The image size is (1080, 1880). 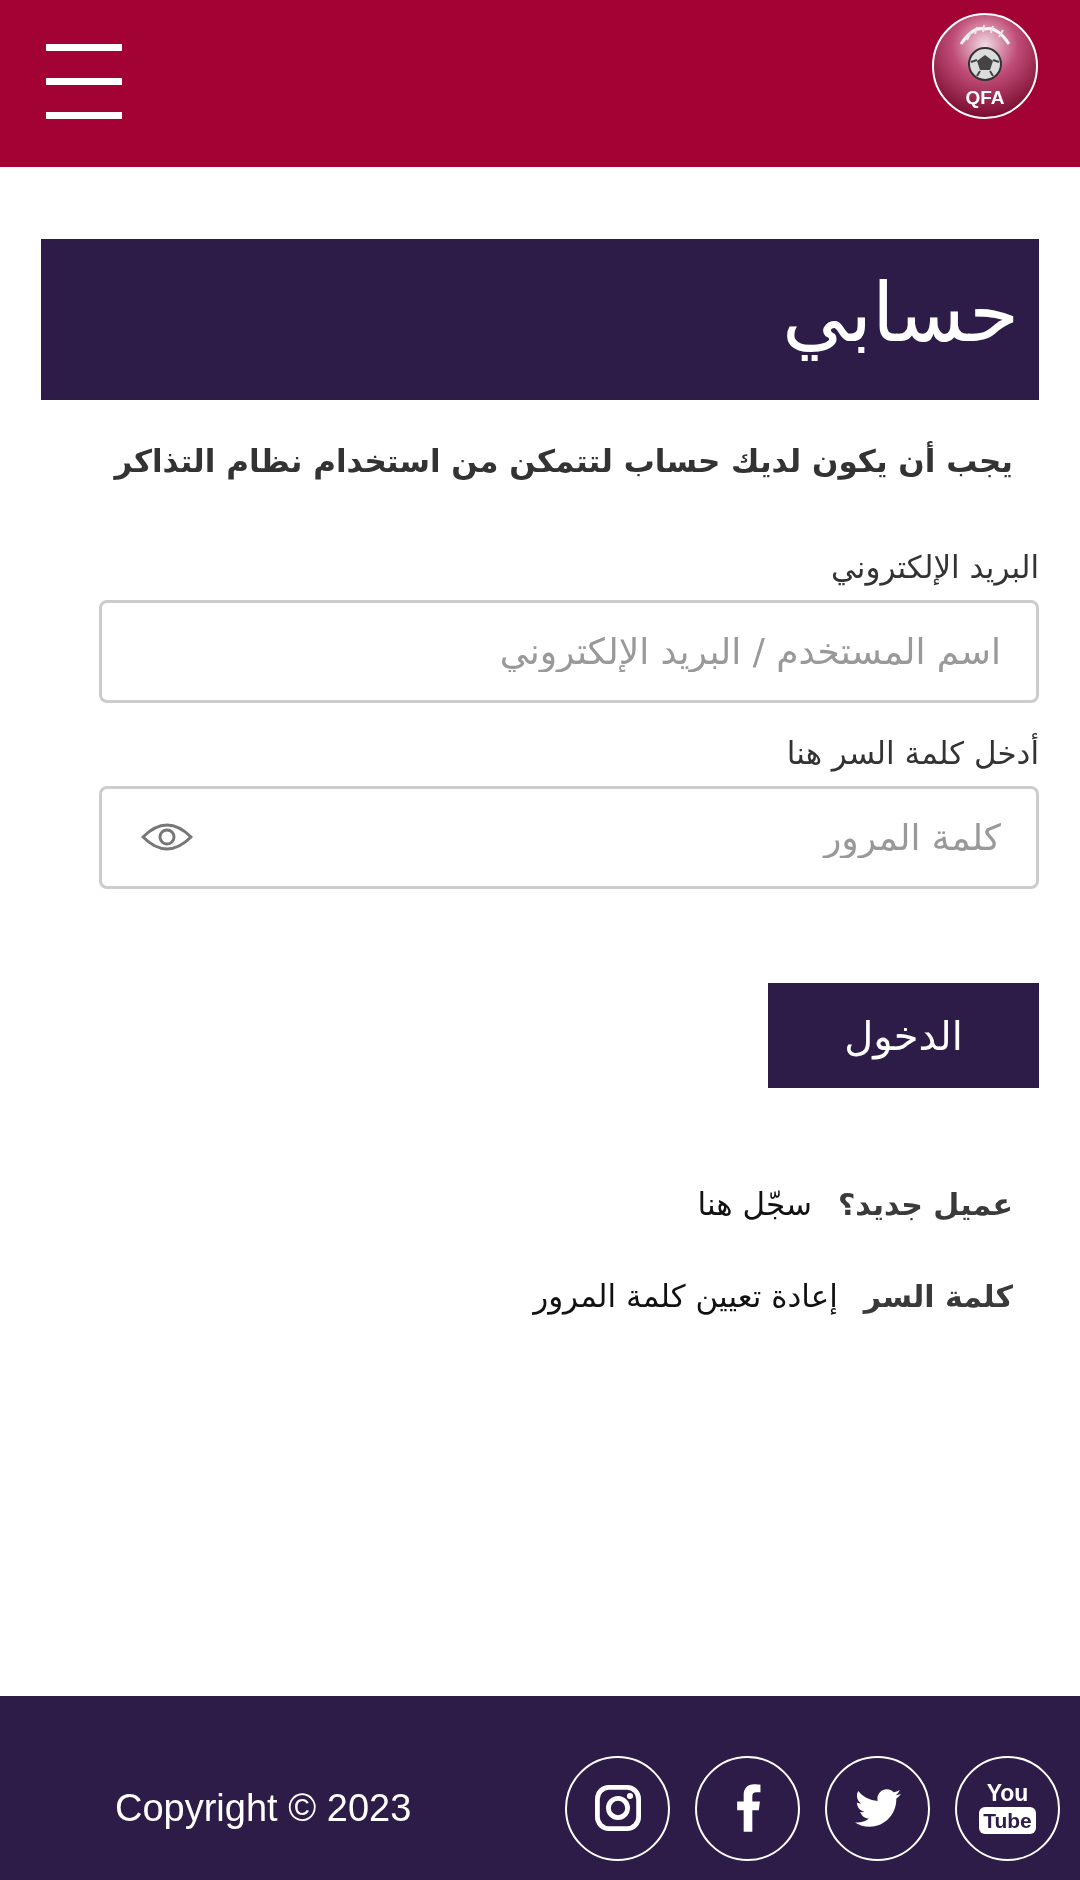 What do you see at coordinates (934, 567) in the screenshot?
I see `field-label: البريد الإلكتروني` at bounding box center [934, 567].